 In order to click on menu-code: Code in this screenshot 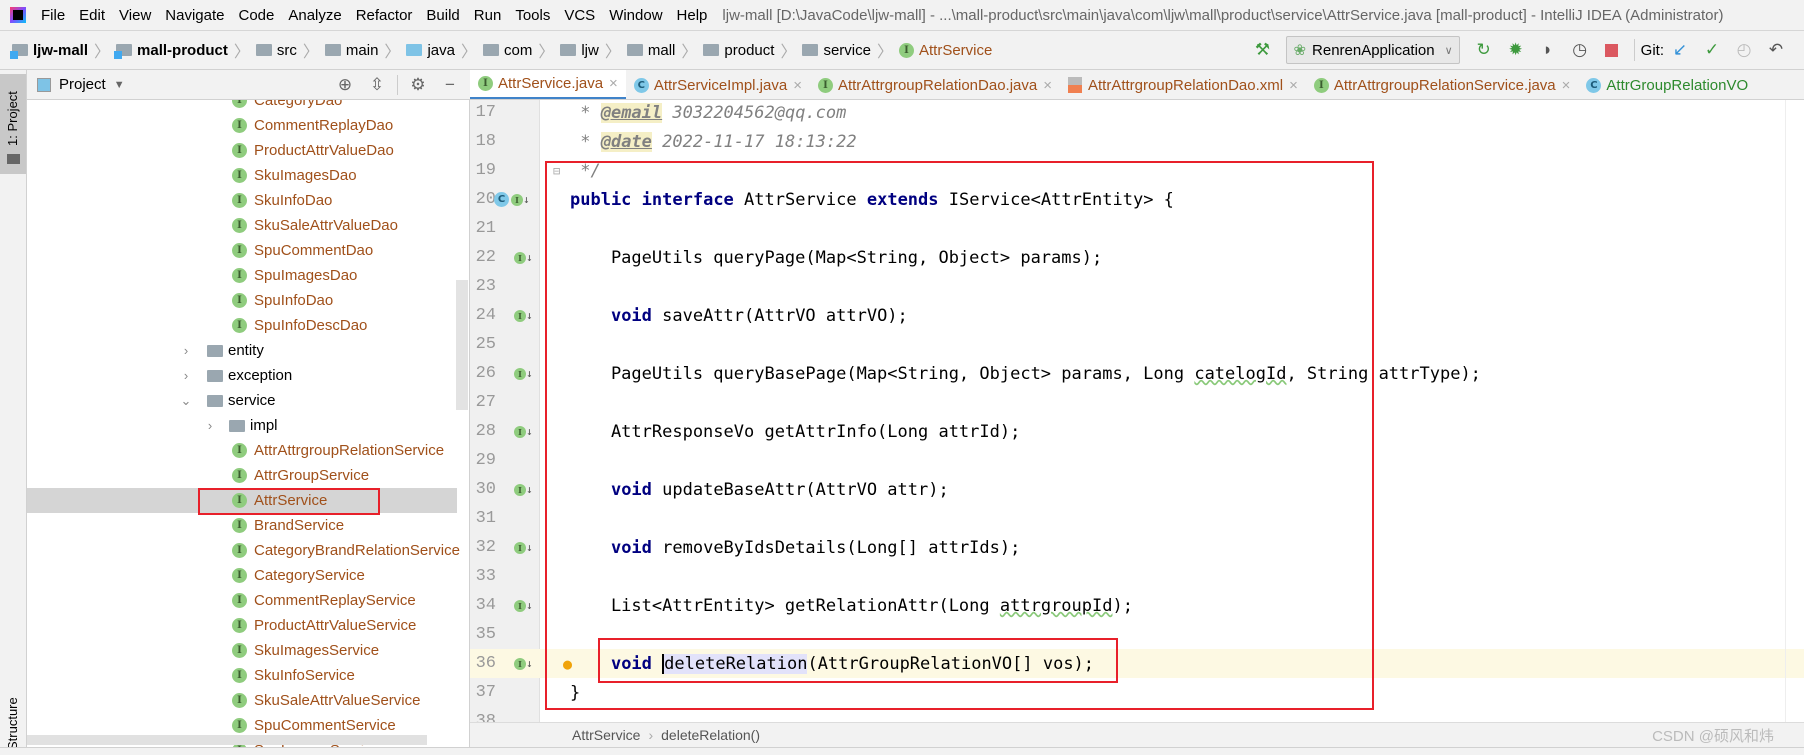, I will do `click(256, 15)`.